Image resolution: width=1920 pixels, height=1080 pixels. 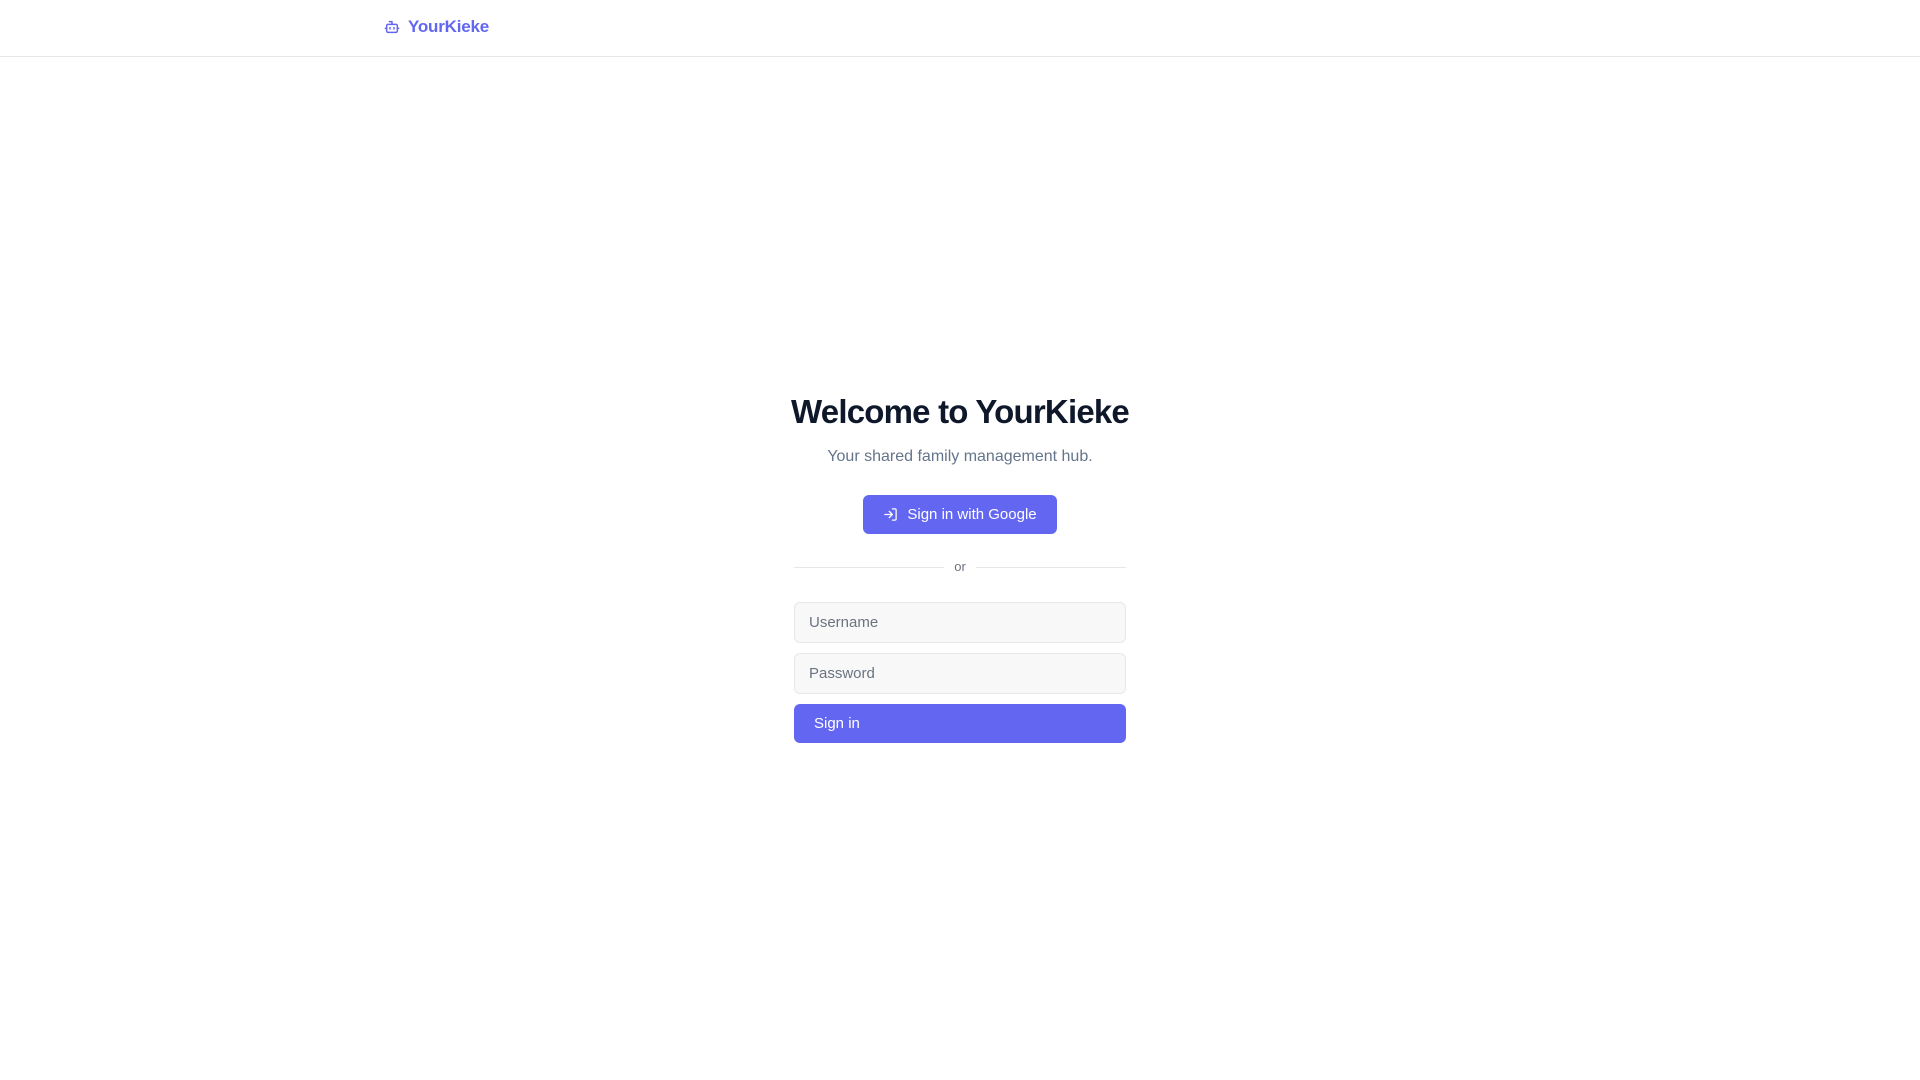 I want to click on robot-icon, so click(x=392, y=27).